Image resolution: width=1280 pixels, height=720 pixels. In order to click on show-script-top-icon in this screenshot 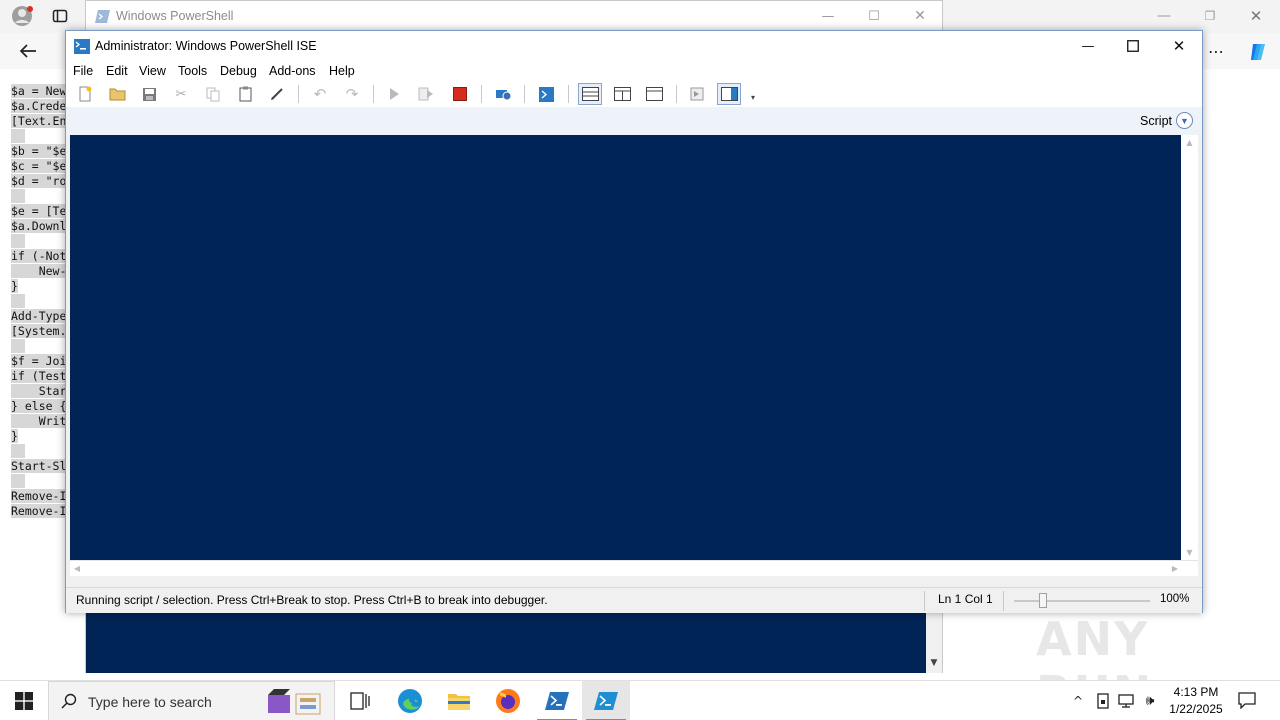, I will do `click(590, 94)`.